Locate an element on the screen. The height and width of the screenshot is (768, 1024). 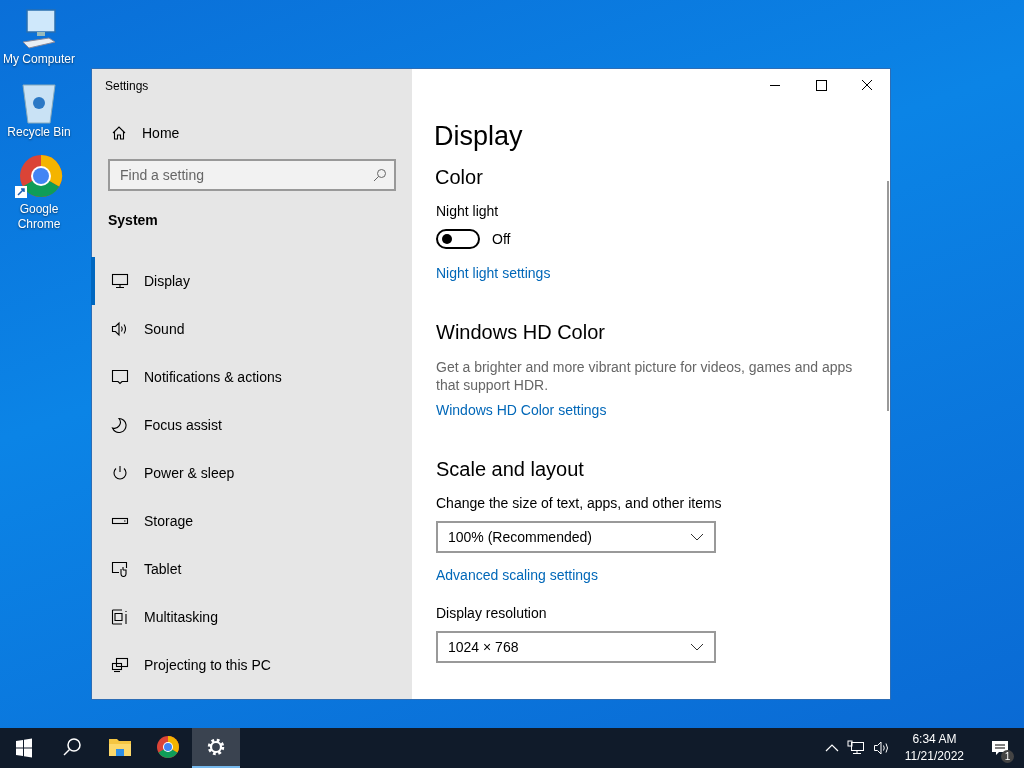
advanced-scaling-link: Advanced scaling settings is located at coordinates (517, 575).